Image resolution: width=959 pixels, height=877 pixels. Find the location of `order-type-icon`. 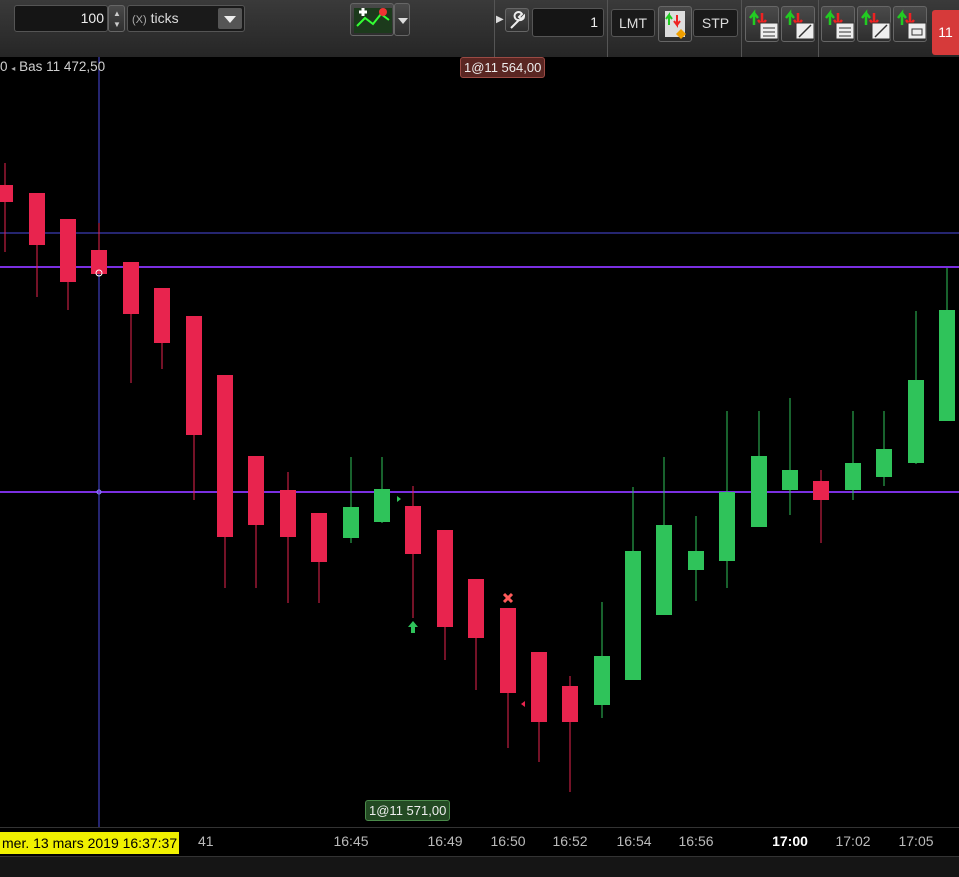

order-type-icon is located at coordinates (675, 25).